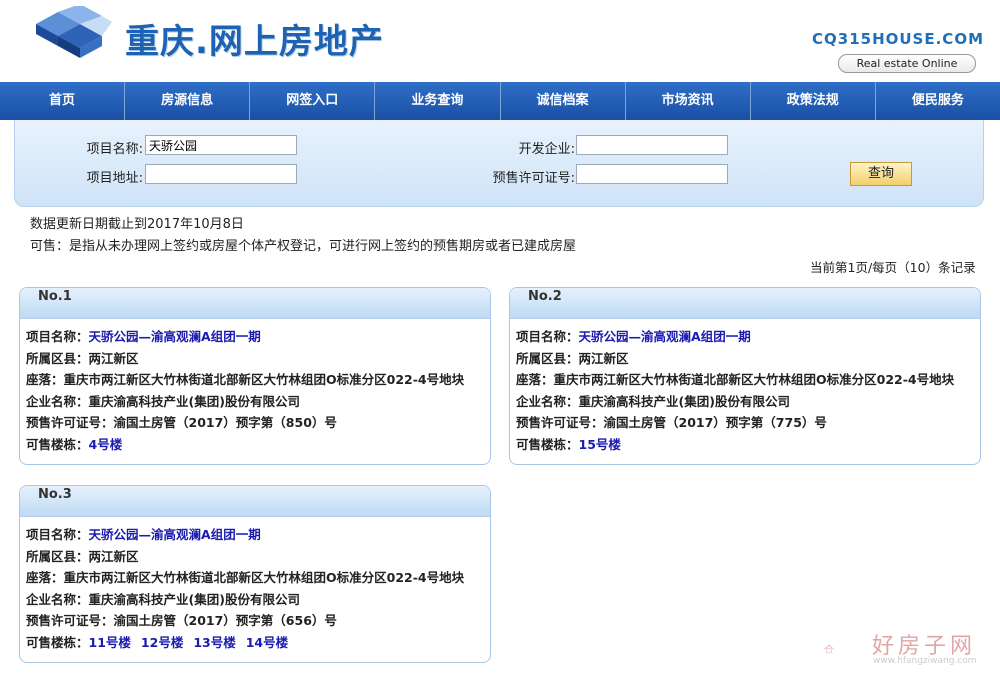  Describe the element at coordinates (829, 649) in the screenshot. I see `house-watermark-icon` at that location.